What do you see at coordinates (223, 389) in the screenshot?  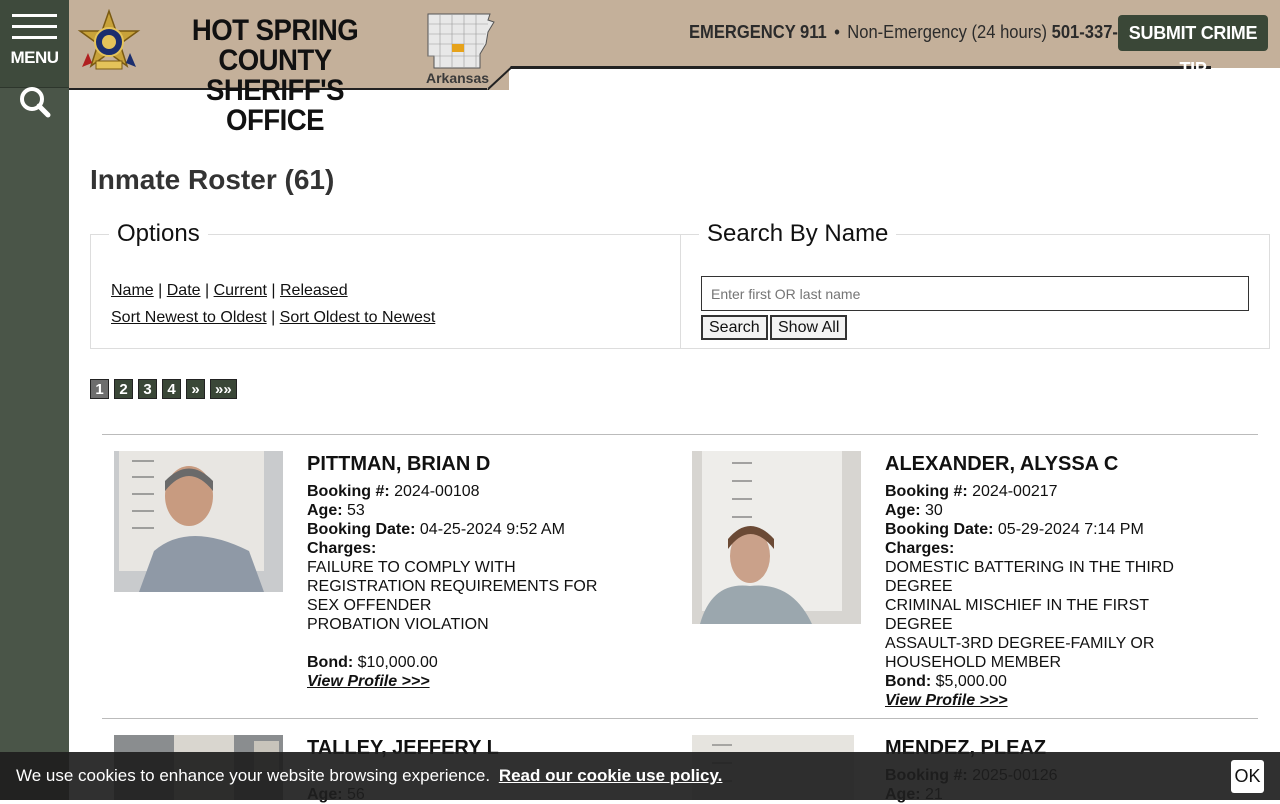 I see `last-page-button: »»` at bounding box center [223, 389].